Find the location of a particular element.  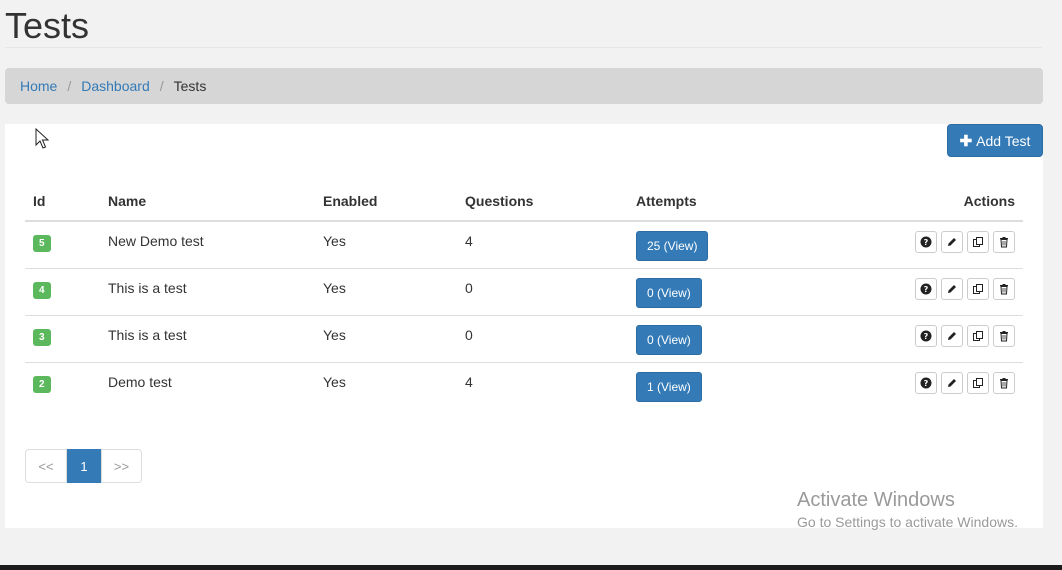

id-badge: 2 is located at coordinates (42, 384).